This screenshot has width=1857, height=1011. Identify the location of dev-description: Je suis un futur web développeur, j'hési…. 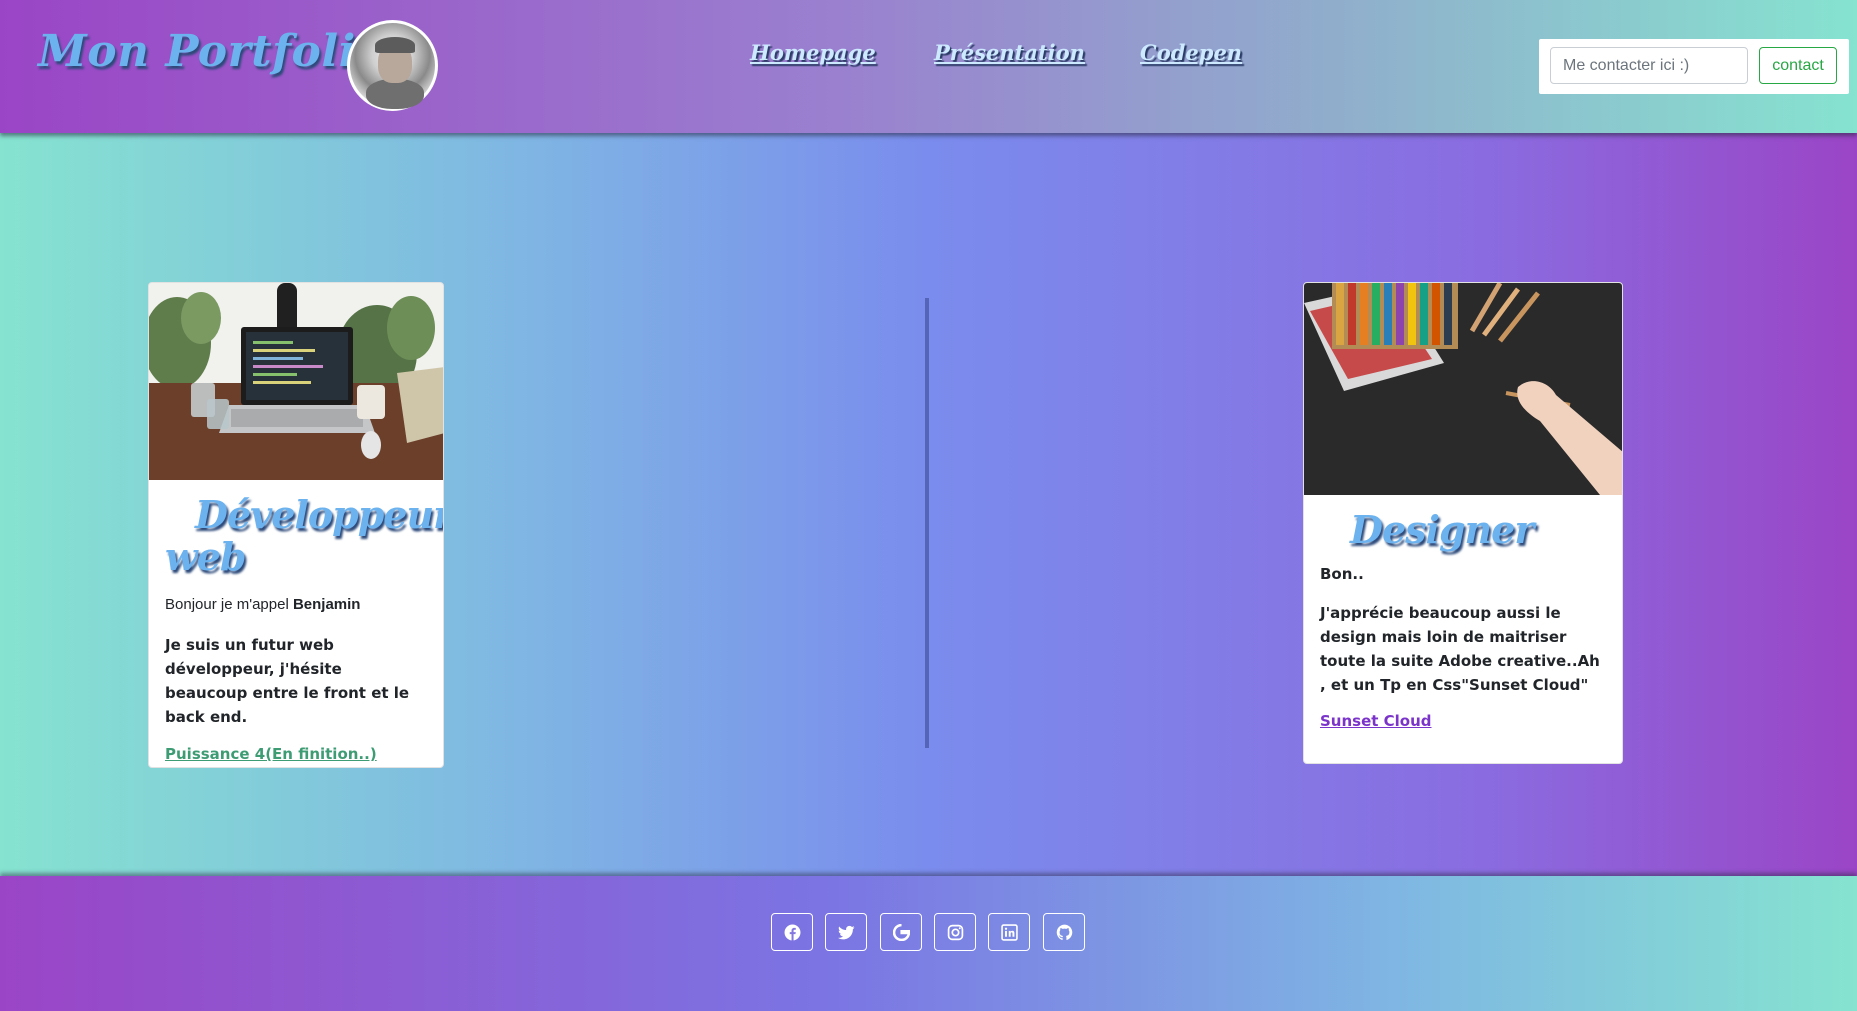
(287, 681).